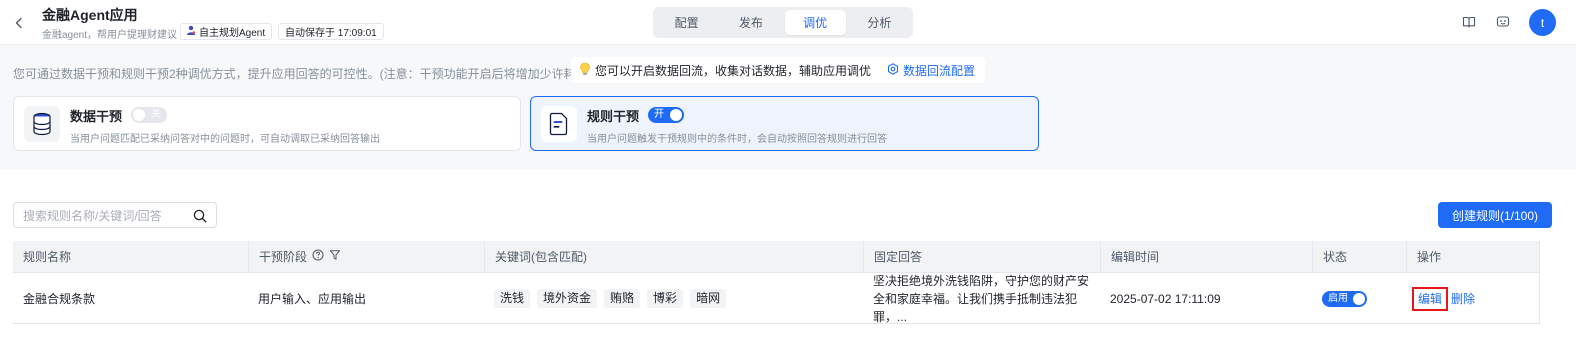 The width and height of the screenshot is (1576, 350). I want to click on col-answer-label: 固定回答, so click(898, 257).